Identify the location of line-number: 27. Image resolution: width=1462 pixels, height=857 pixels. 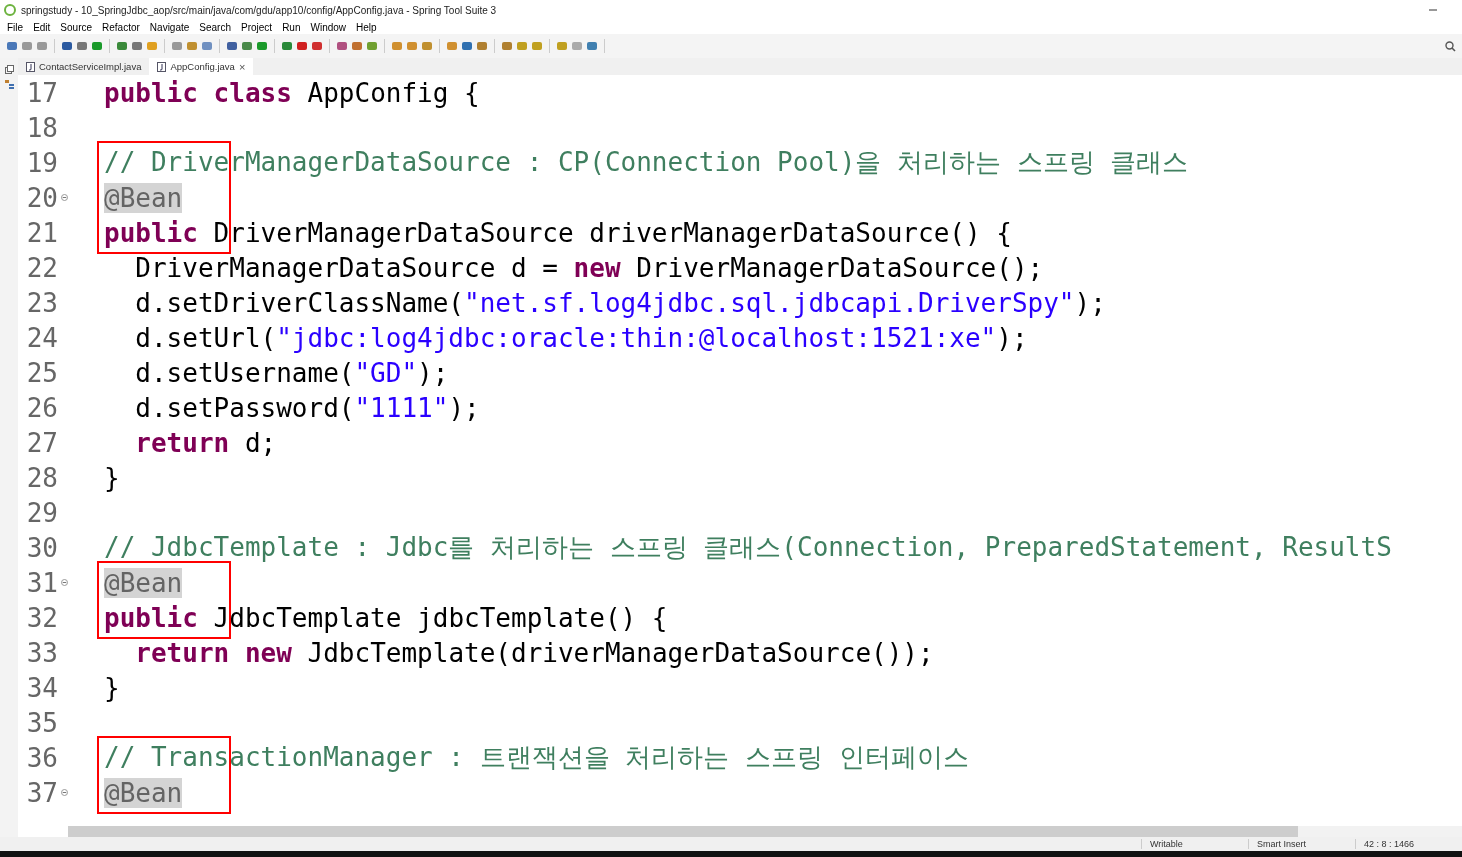
(41, 442).